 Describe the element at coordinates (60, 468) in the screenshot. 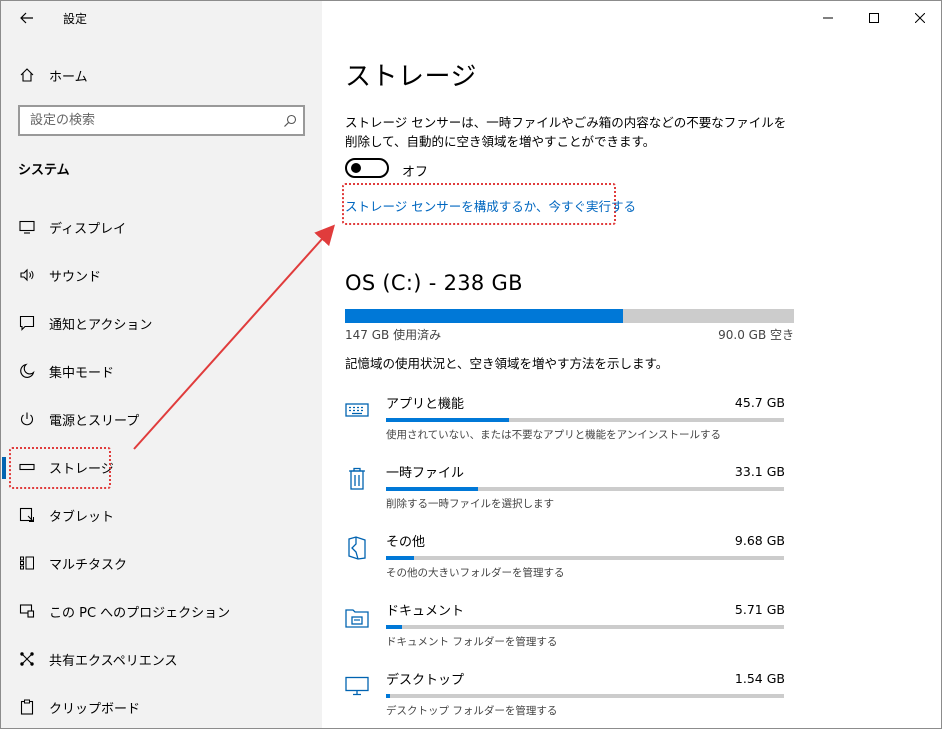

I see `annotation-highlight-storage` at that location.